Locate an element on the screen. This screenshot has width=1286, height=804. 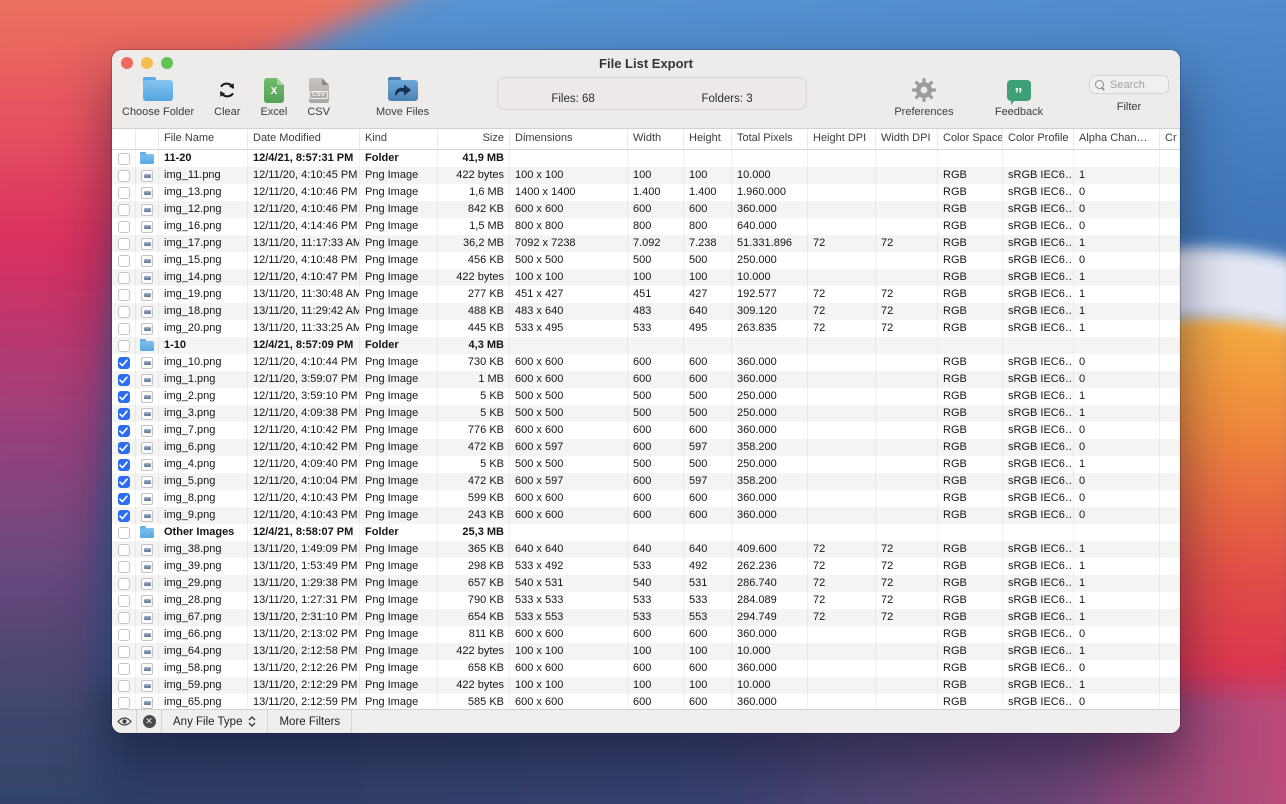
choose-folder-button: Choose Folder is located at coordinates (158, 97).